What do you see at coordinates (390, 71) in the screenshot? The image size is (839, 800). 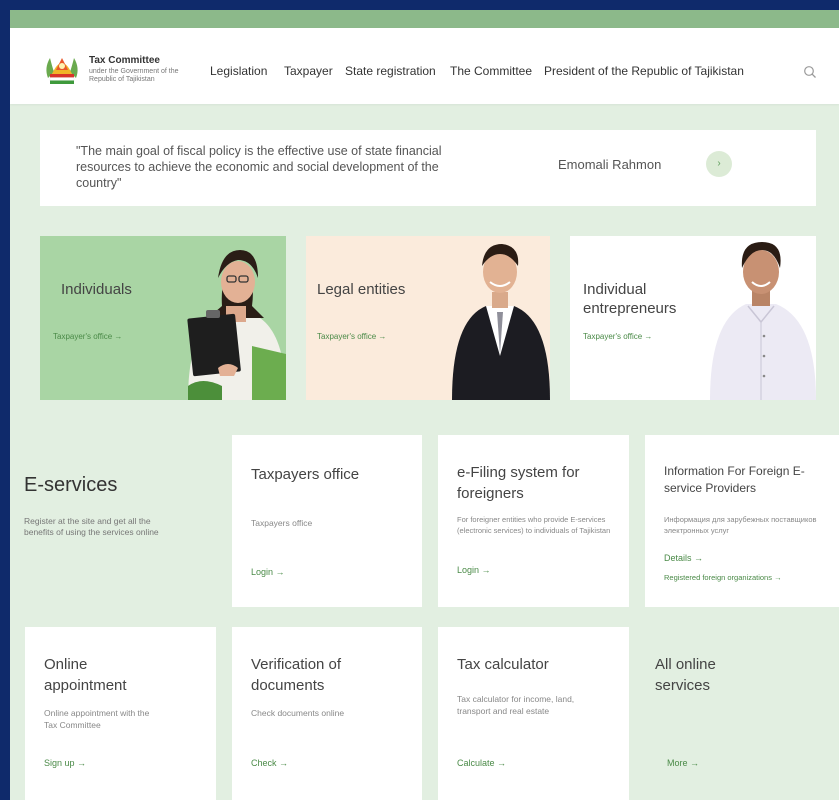 I see `nav-state-registration: State registration` at bounding box center [390, 71].